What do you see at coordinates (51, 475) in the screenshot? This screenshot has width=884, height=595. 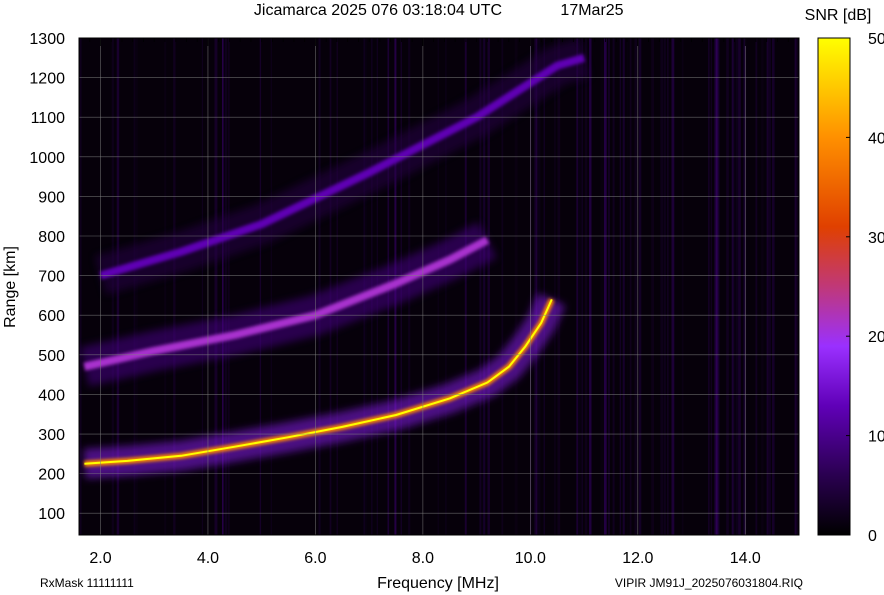 I see `y-tick-label: 200` at bounding box center [51, 475].